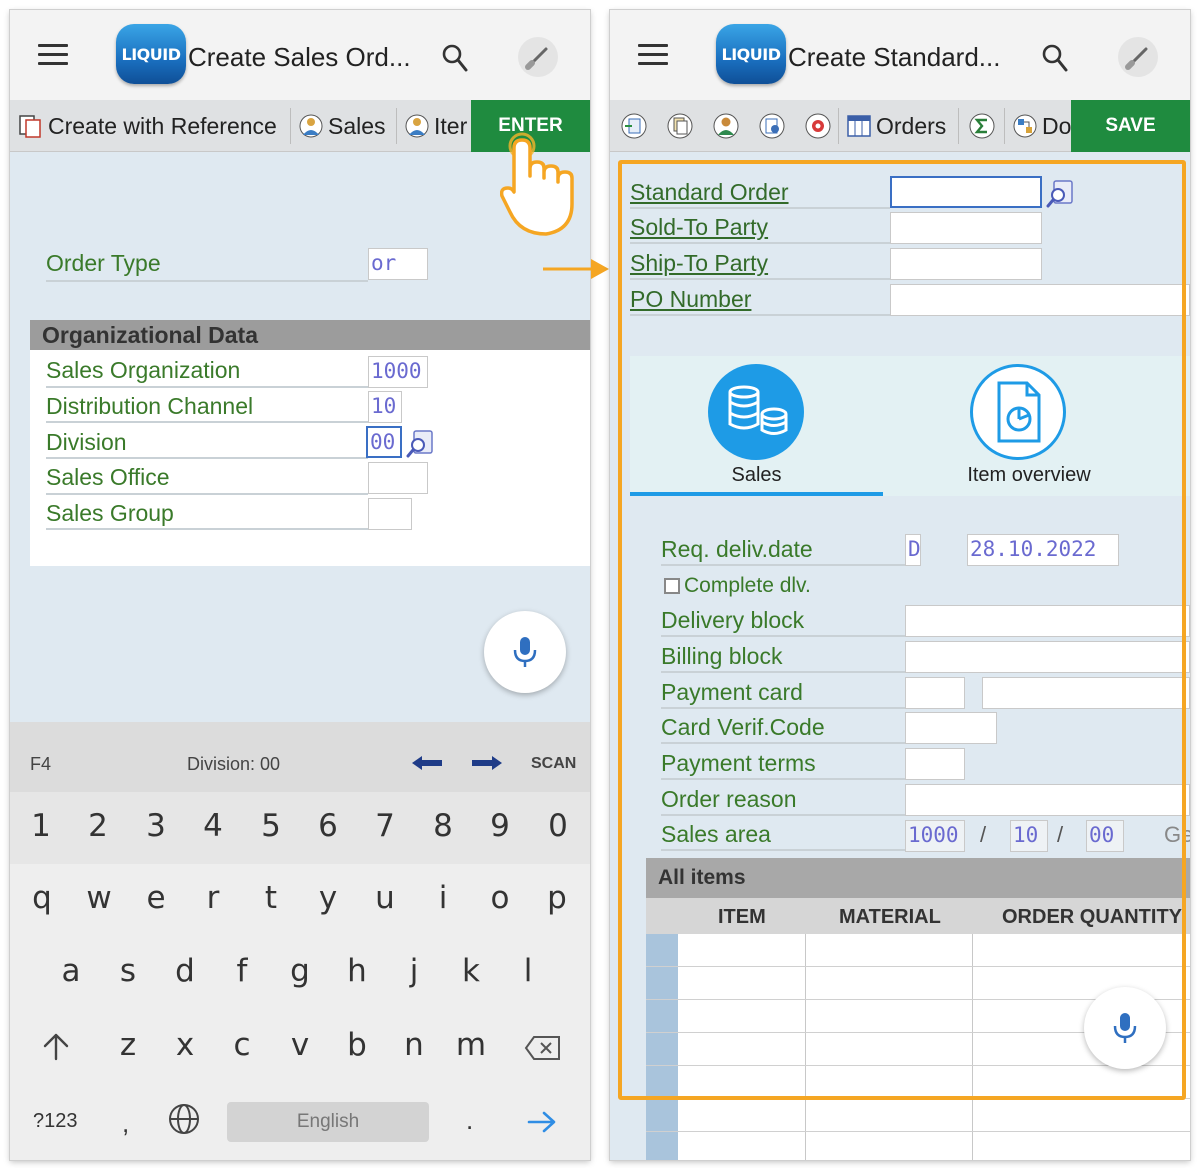  Describe the element at coordinates (357, 1045) in the screenshot. I see `key-b: b` at that location.